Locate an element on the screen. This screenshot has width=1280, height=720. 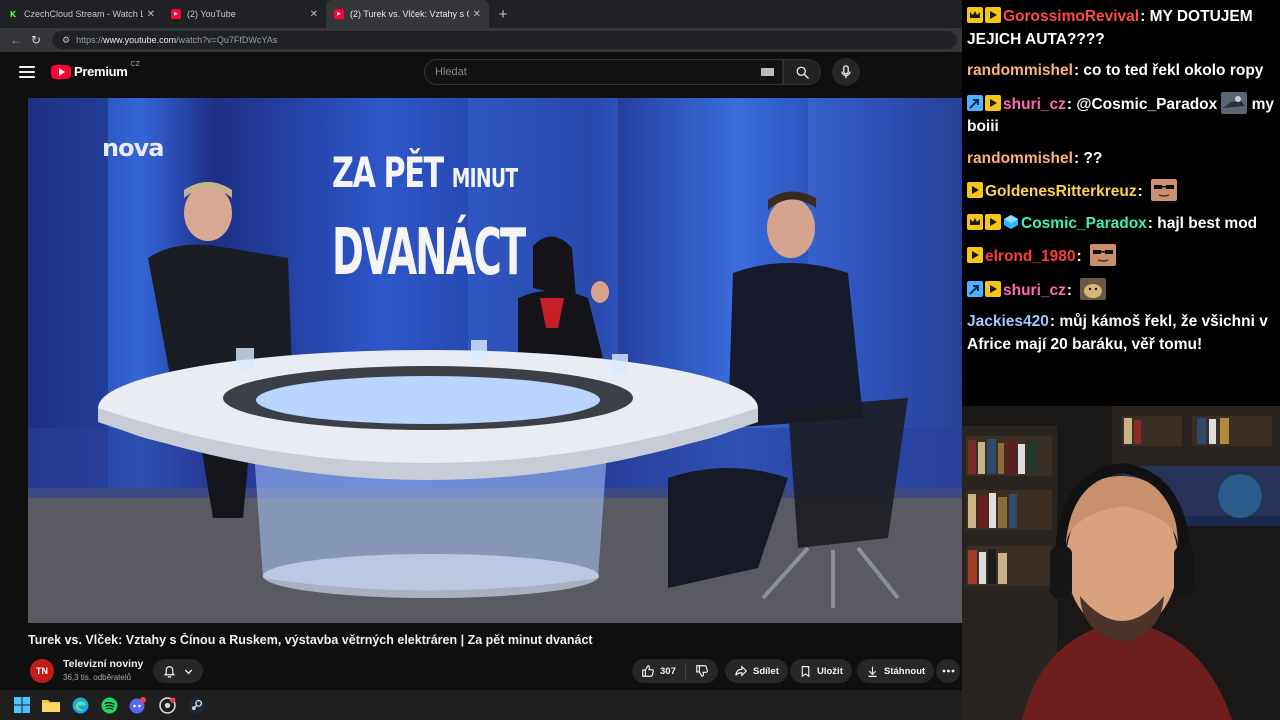
chat-message: randommishel: co to ted řekl okolo ropy is located at coordinates (1115, 70).